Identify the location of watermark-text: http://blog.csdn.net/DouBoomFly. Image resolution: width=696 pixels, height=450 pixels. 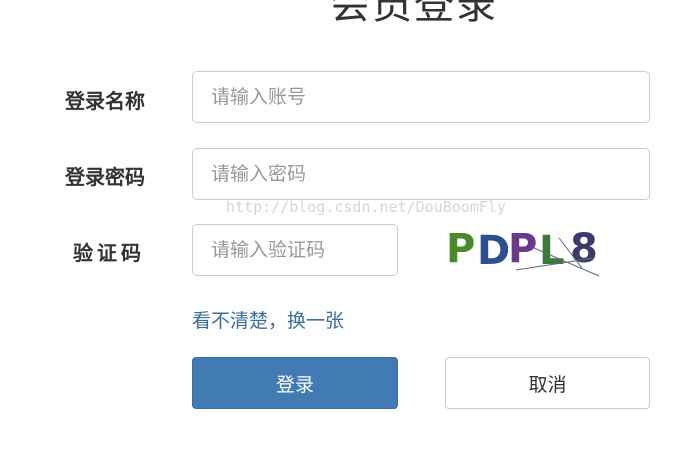
(366, 207).